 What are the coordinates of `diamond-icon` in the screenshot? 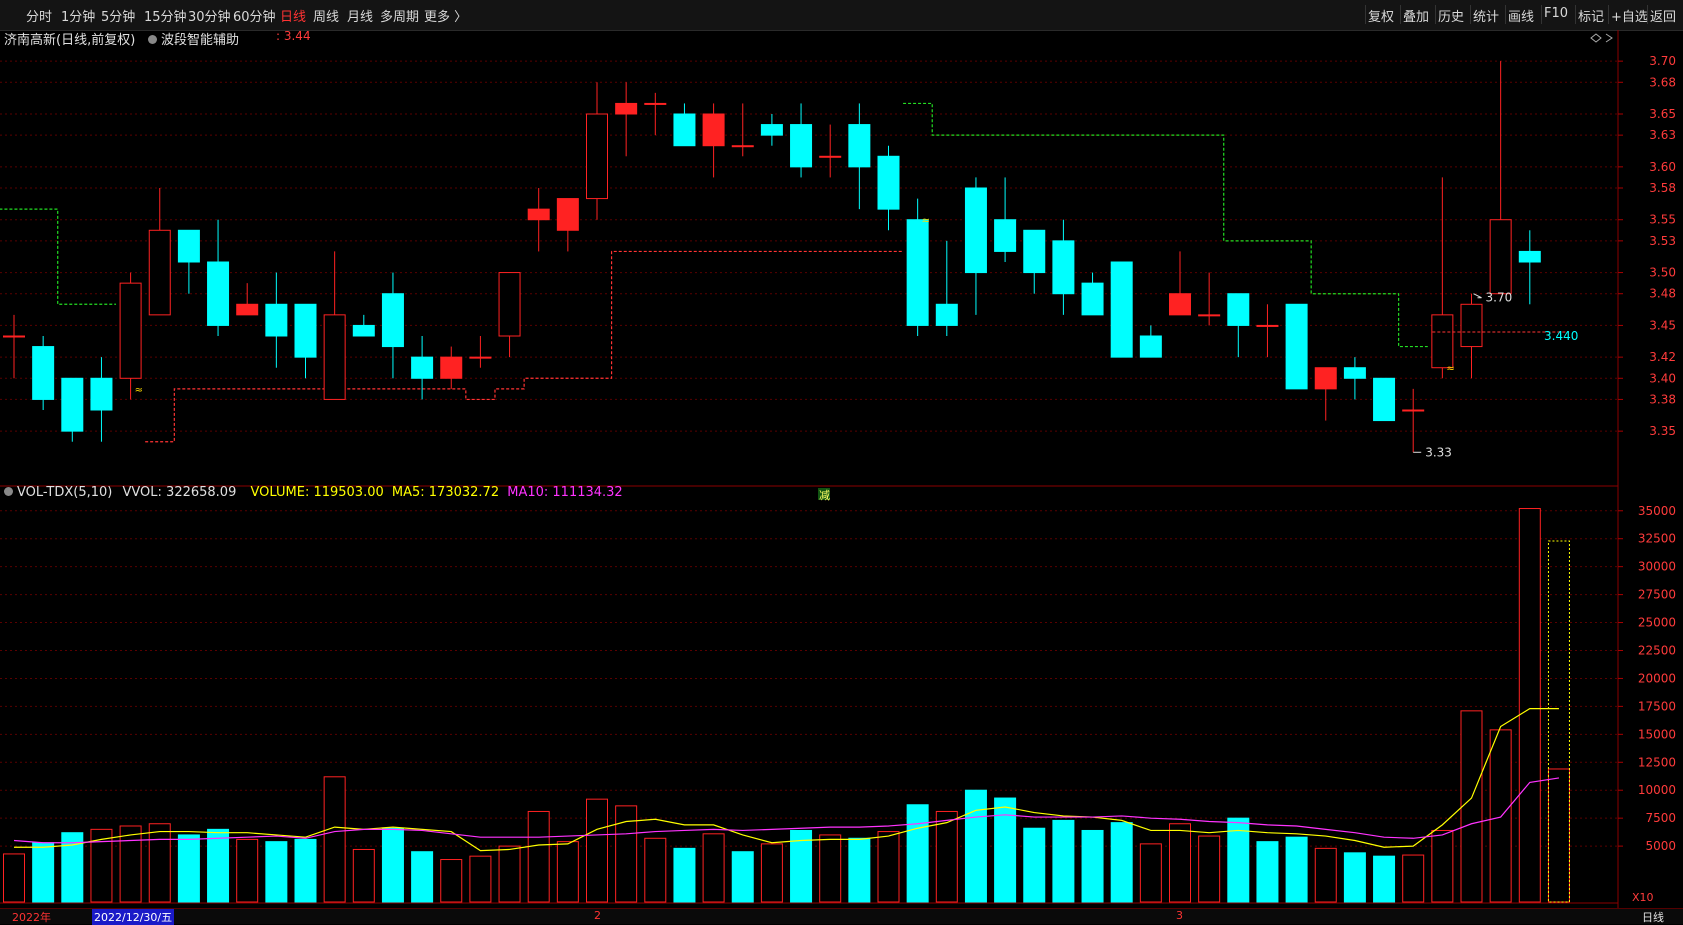 It's located at (1596, 38).